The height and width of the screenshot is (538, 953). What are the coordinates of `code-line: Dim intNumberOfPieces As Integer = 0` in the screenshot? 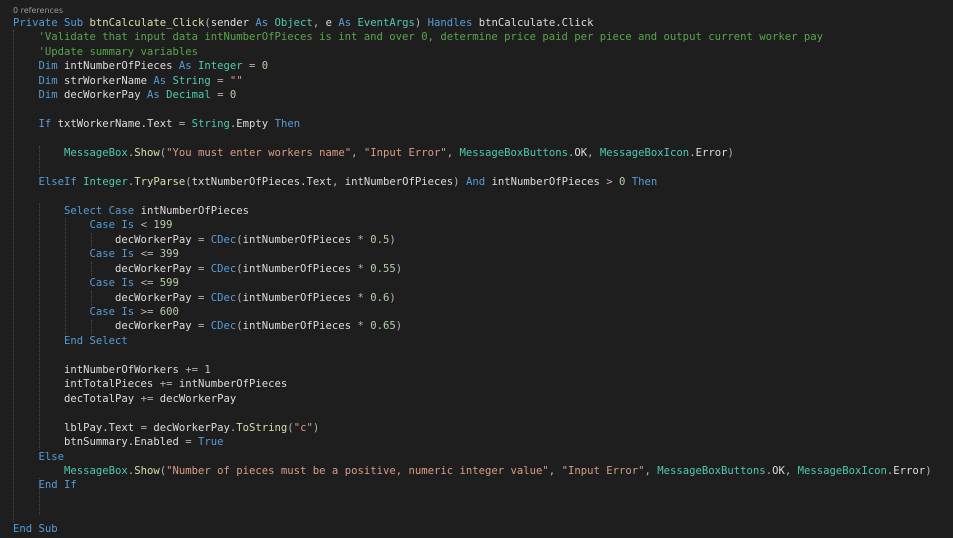 It's located at (476, 66).